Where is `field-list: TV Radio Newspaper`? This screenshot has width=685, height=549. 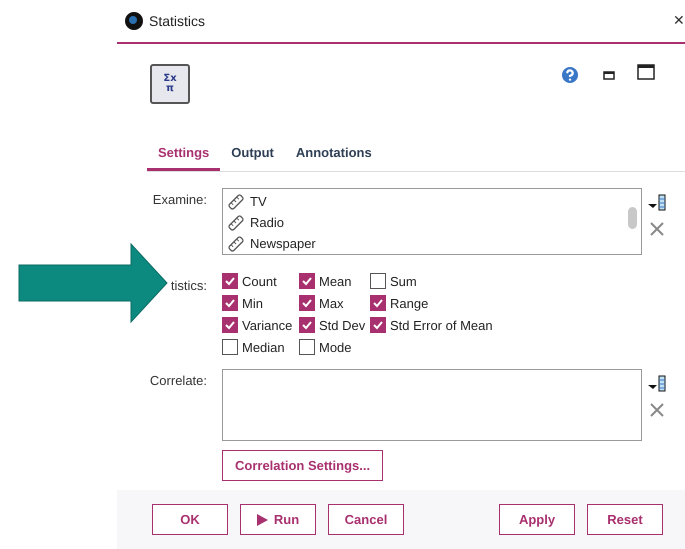 field-list: TV Radio Newspaper is located at coordinates (432, 221).